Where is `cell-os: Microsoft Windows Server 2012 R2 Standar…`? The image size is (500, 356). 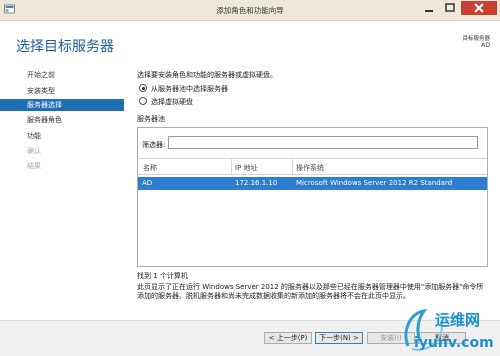
cell-os: Microsoft Windows Server 2012 R2 Standar… is located at coordinates (374, 183).